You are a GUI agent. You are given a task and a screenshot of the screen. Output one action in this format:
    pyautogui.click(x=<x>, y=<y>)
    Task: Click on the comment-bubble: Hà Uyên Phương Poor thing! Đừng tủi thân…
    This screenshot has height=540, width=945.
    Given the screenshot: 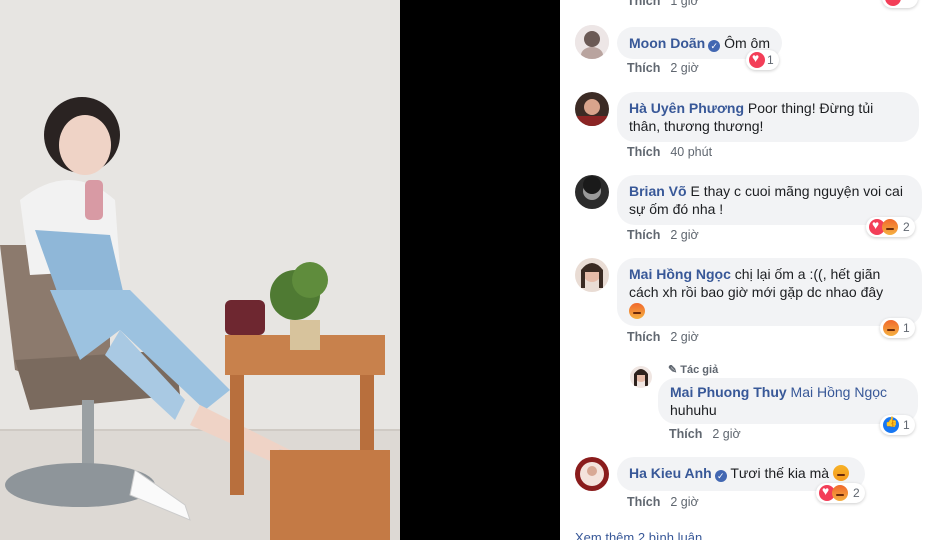 What is the action you would take?
    pyautogui.click(x=768, y=117)
    